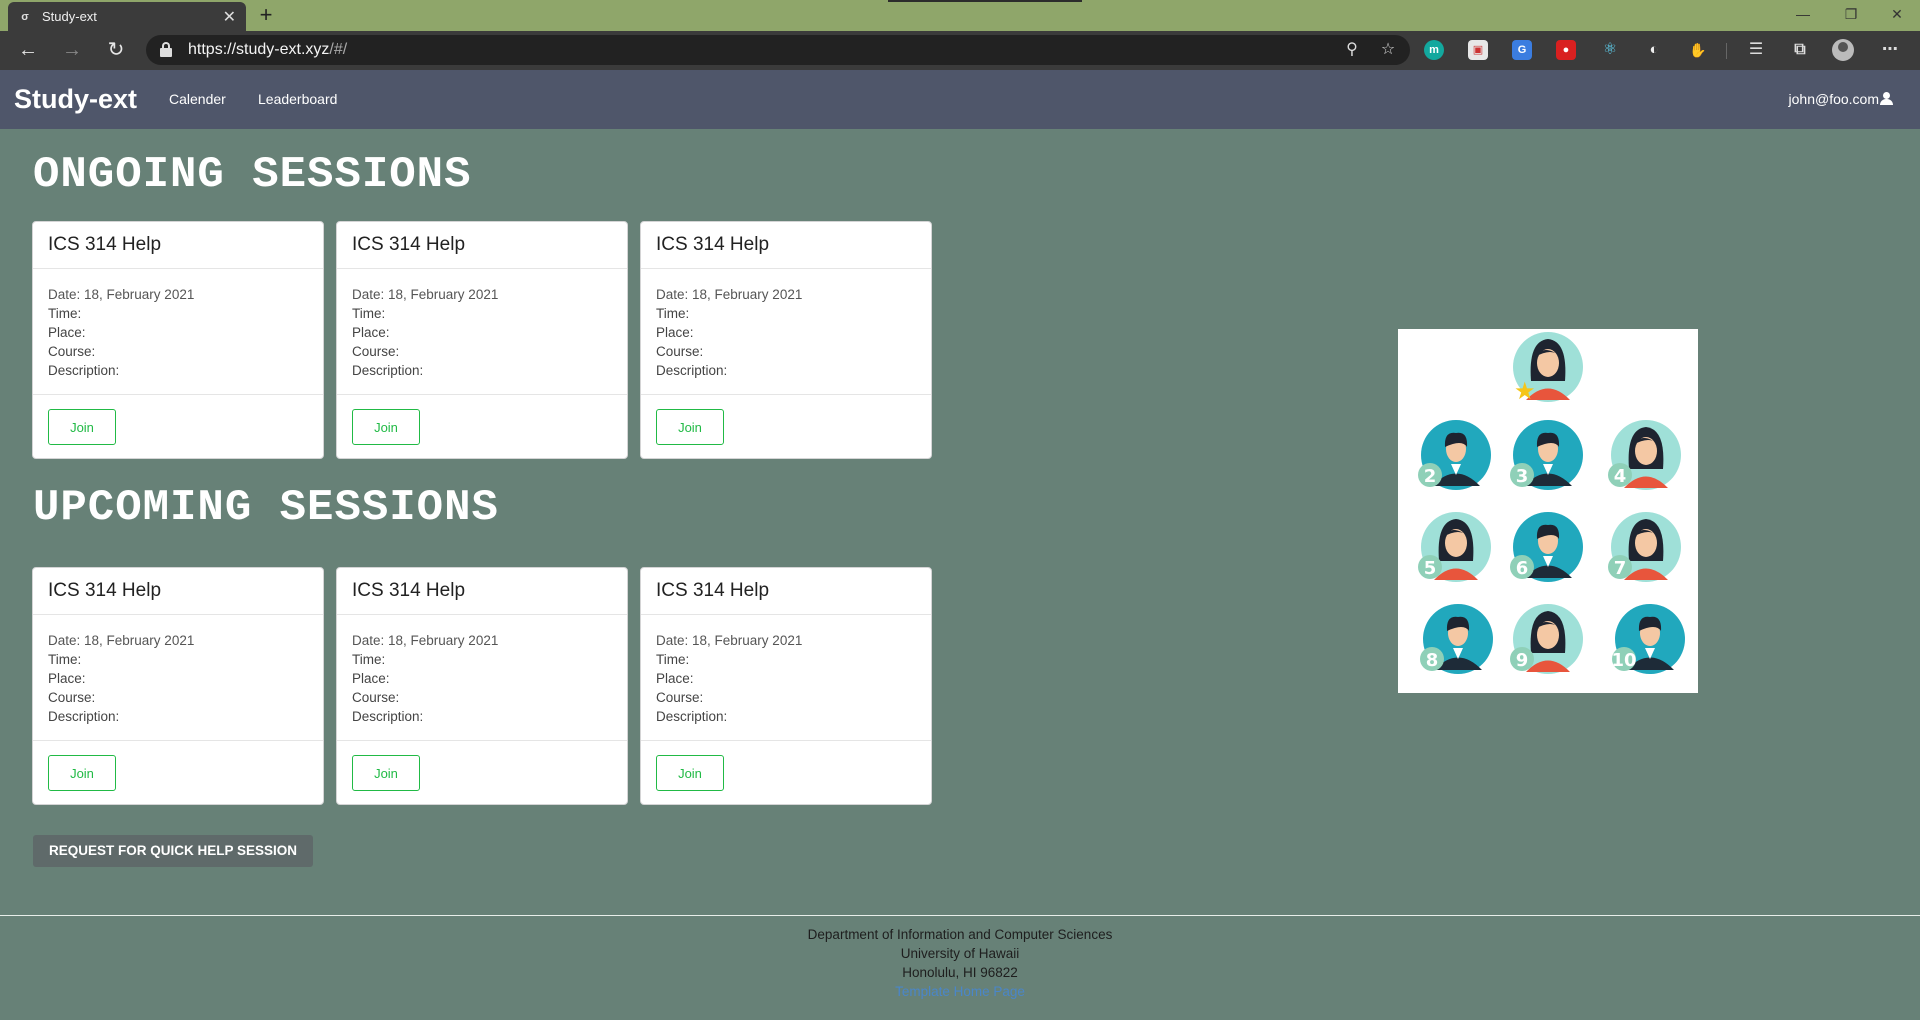  I want to click on leader-avatar: 6, so click(1546, 547).